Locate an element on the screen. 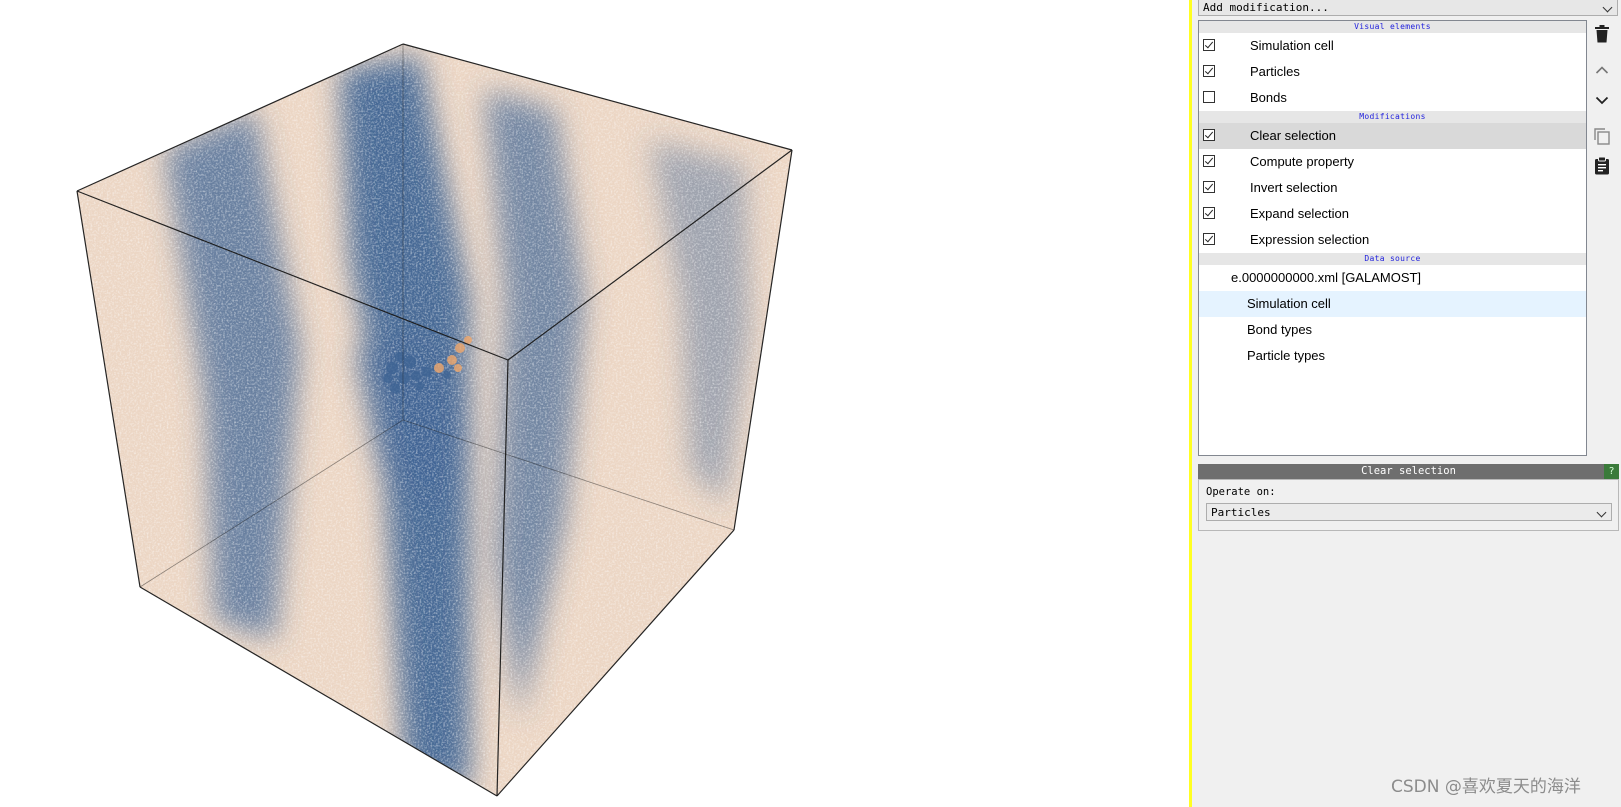 The height and width of the screenshot is (807, 1621). move-down-icon is located at coordinates (1602, 100).